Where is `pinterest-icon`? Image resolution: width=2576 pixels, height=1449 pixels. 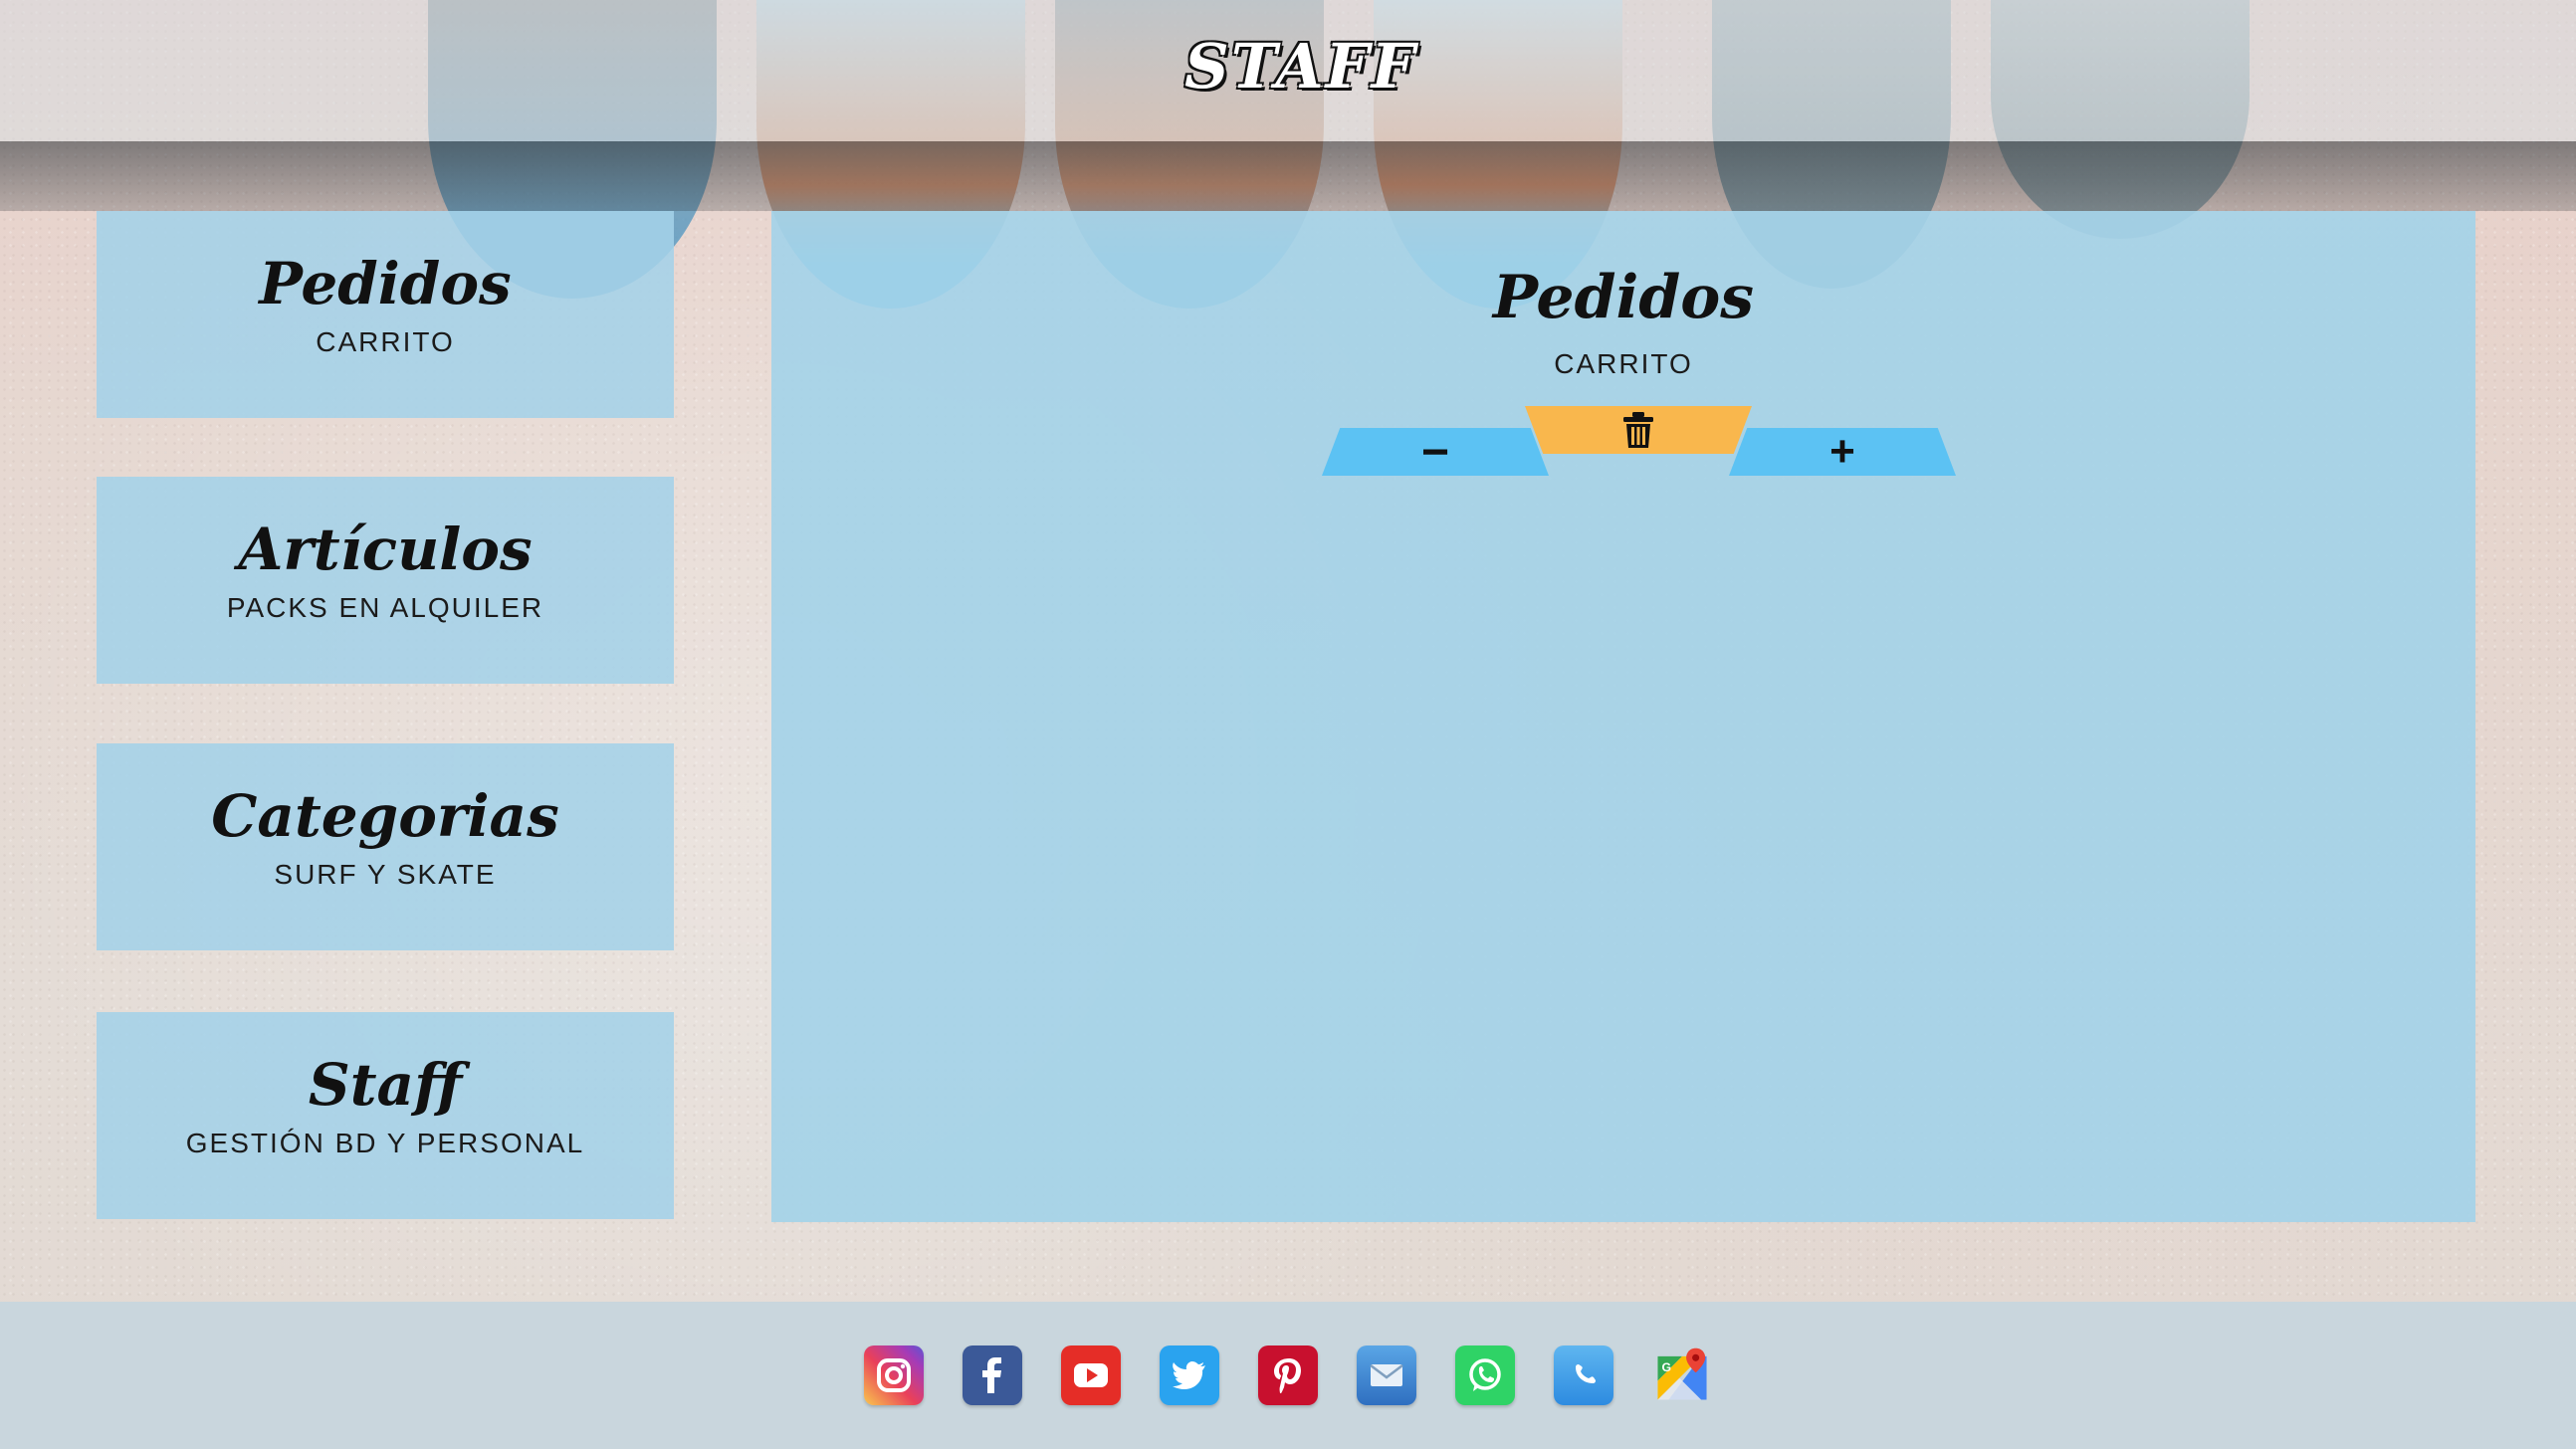 pinterest-icon is located at coordinates (1287, 1376).